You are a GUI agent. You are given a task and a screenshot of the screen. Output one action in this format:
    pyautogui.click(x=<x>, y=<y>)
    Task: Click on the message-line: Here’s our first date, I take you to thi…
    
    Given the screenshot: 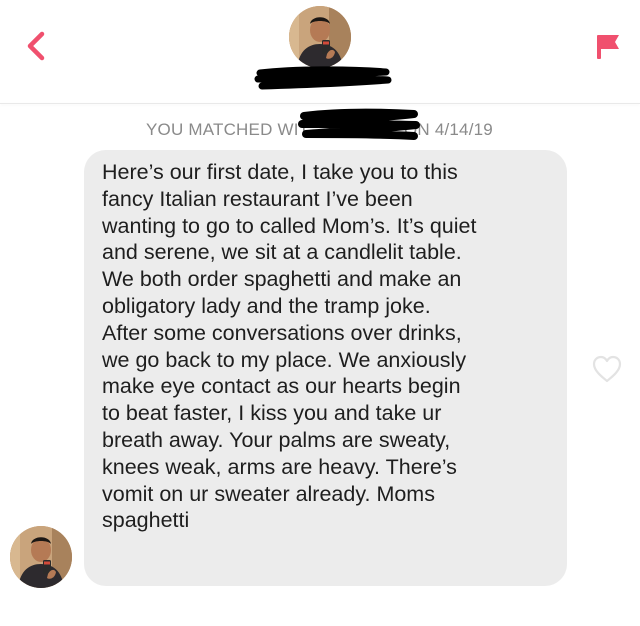 What is the action you would take?
    pyautogui.click(x=280, y=172)
    